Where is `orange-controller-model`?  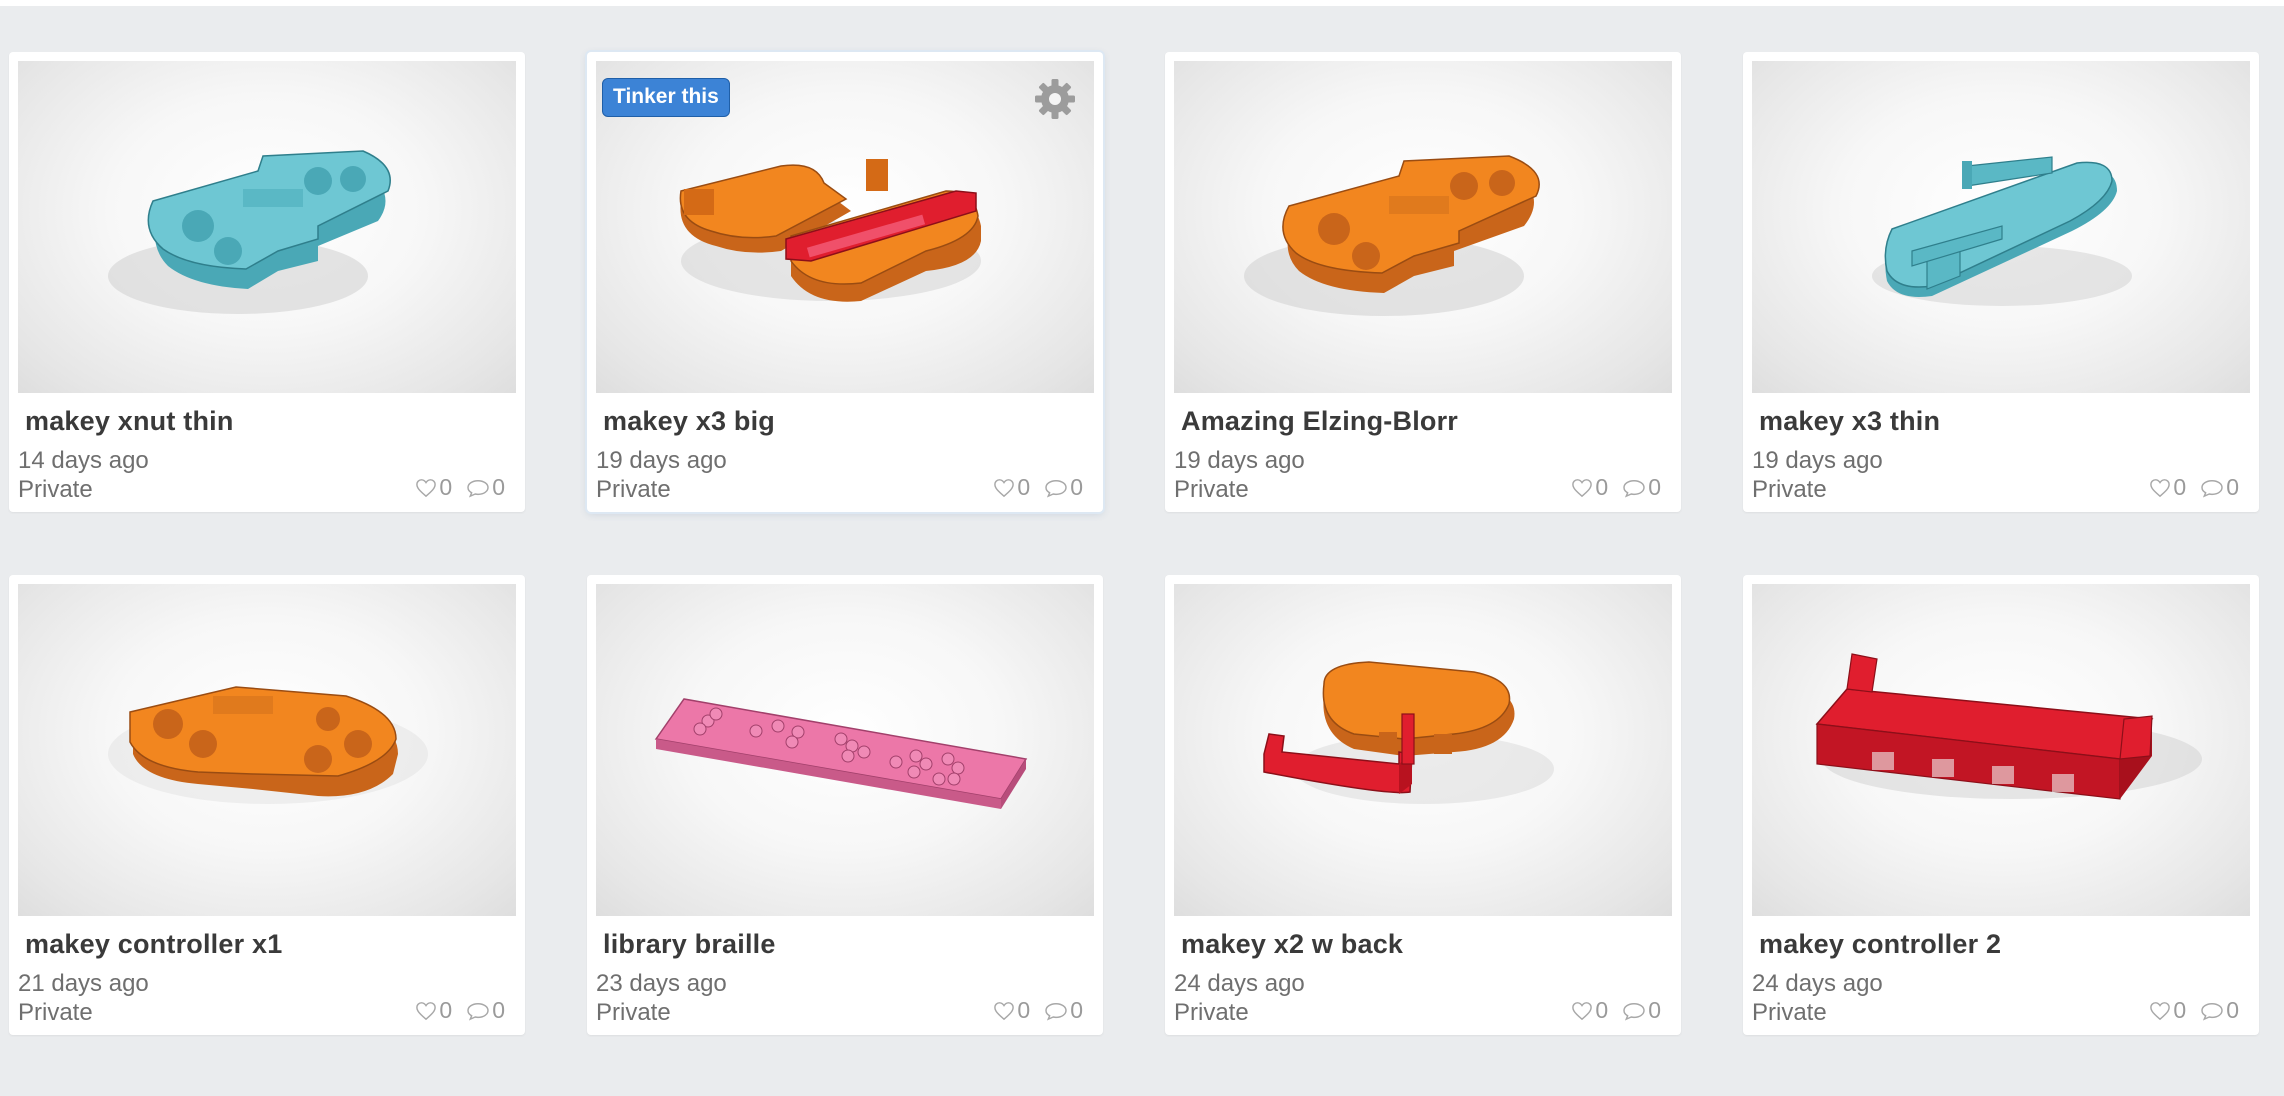
orange-controller-model is located at coordinates (268, 745).